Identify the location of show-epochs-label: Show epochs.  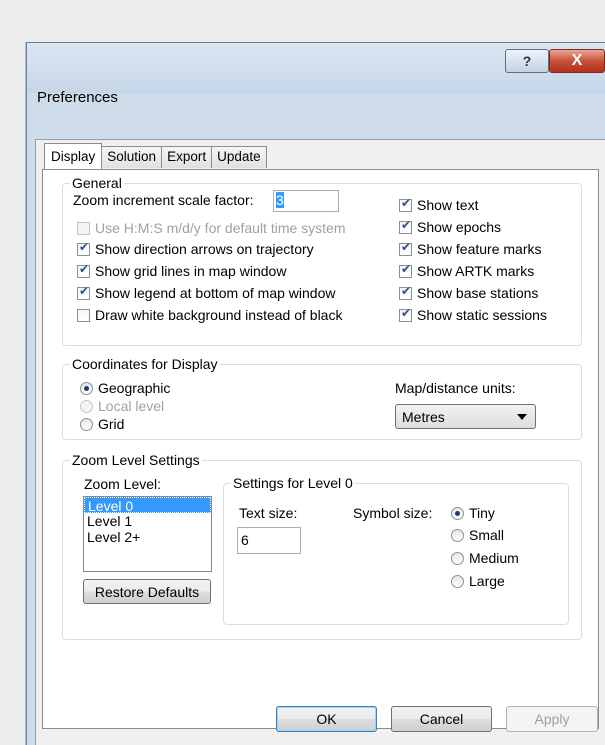
(459, 227).